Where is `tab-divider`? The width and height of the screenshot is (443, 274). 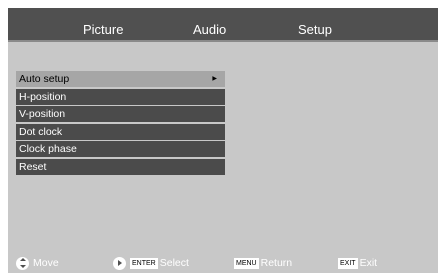 tab-divider is located at coordinates (223, 41).